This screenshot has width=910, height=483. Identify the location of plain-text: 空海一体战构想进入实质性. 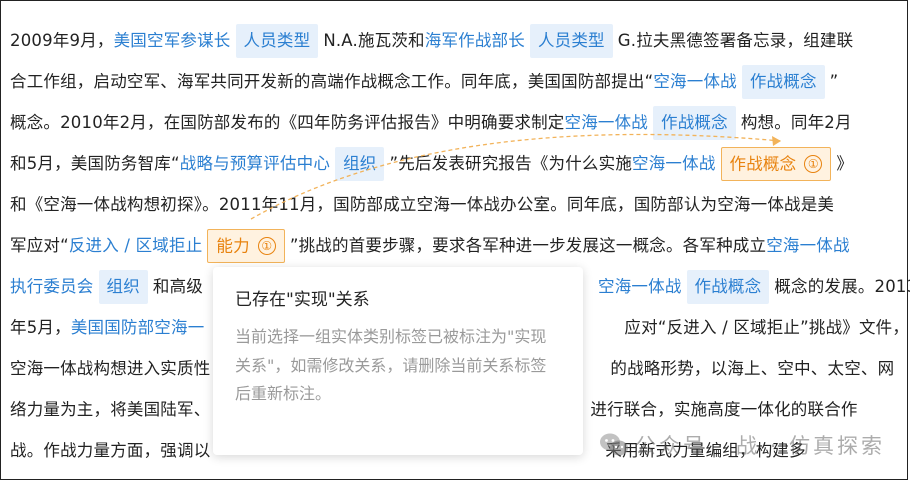
(110, 368).